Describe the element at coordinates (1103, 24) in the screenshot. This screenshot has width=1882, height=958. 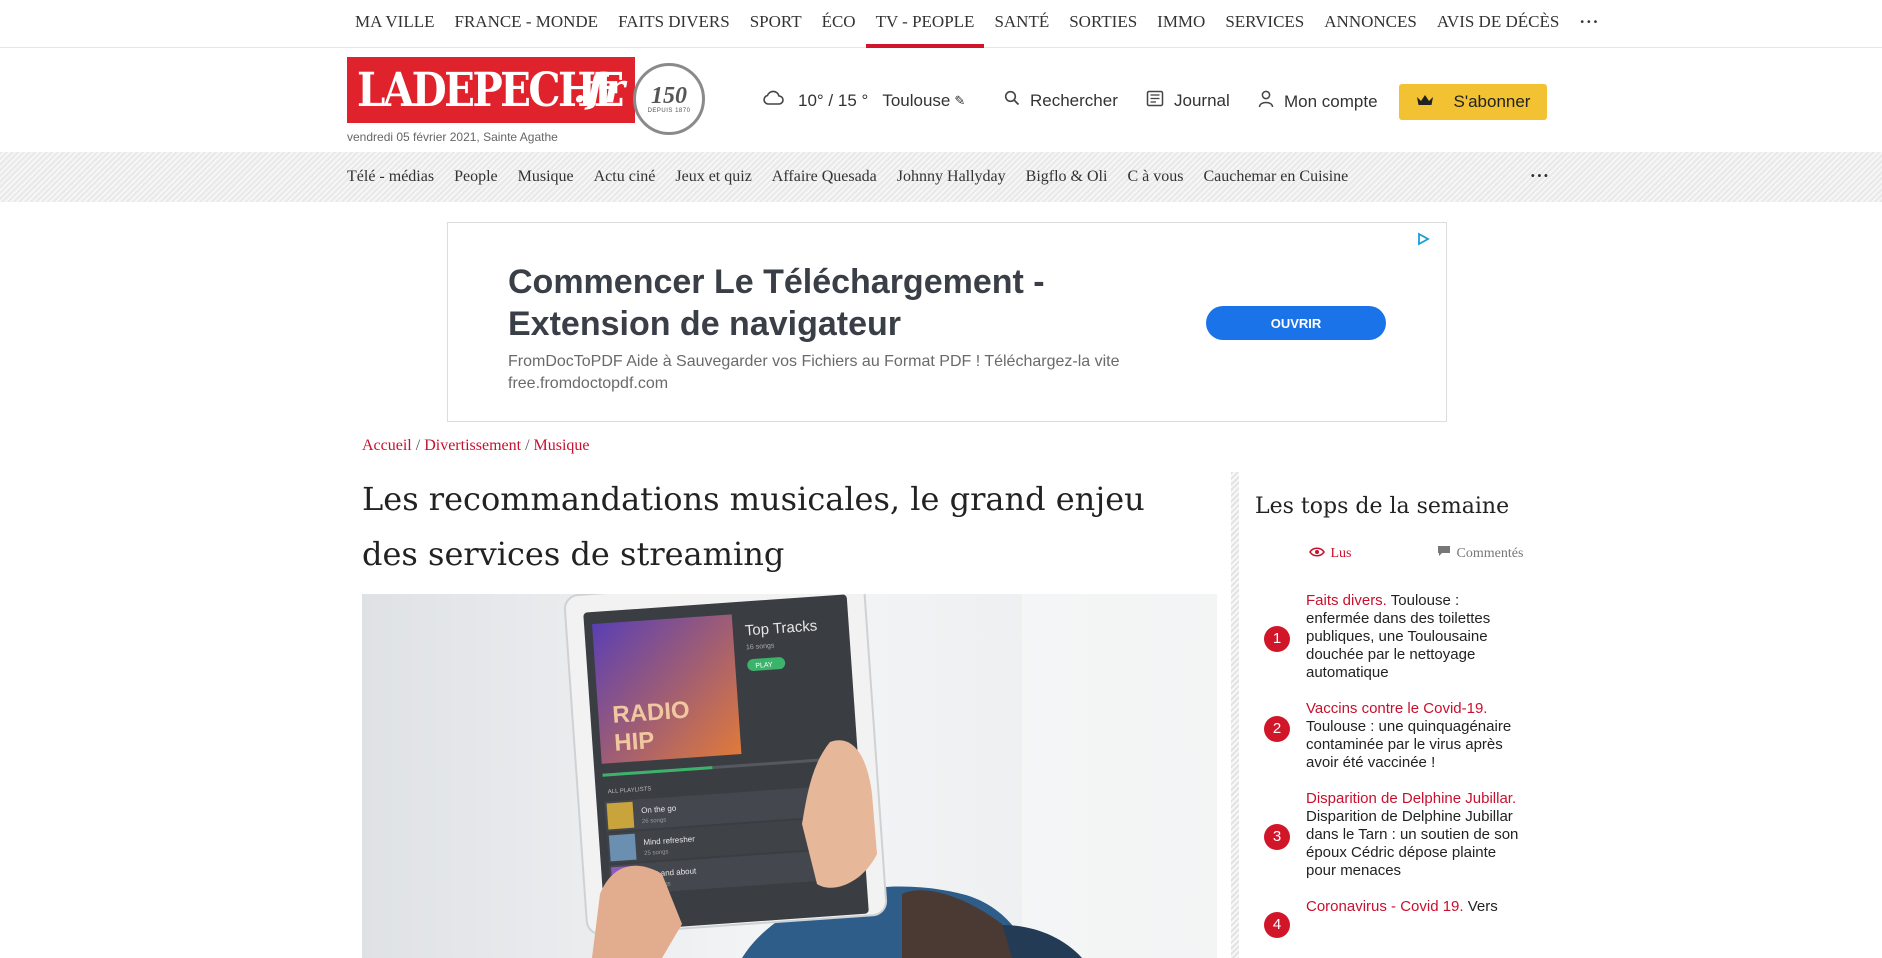
I see `topnav-item-sorties: SORTIES` at that location.